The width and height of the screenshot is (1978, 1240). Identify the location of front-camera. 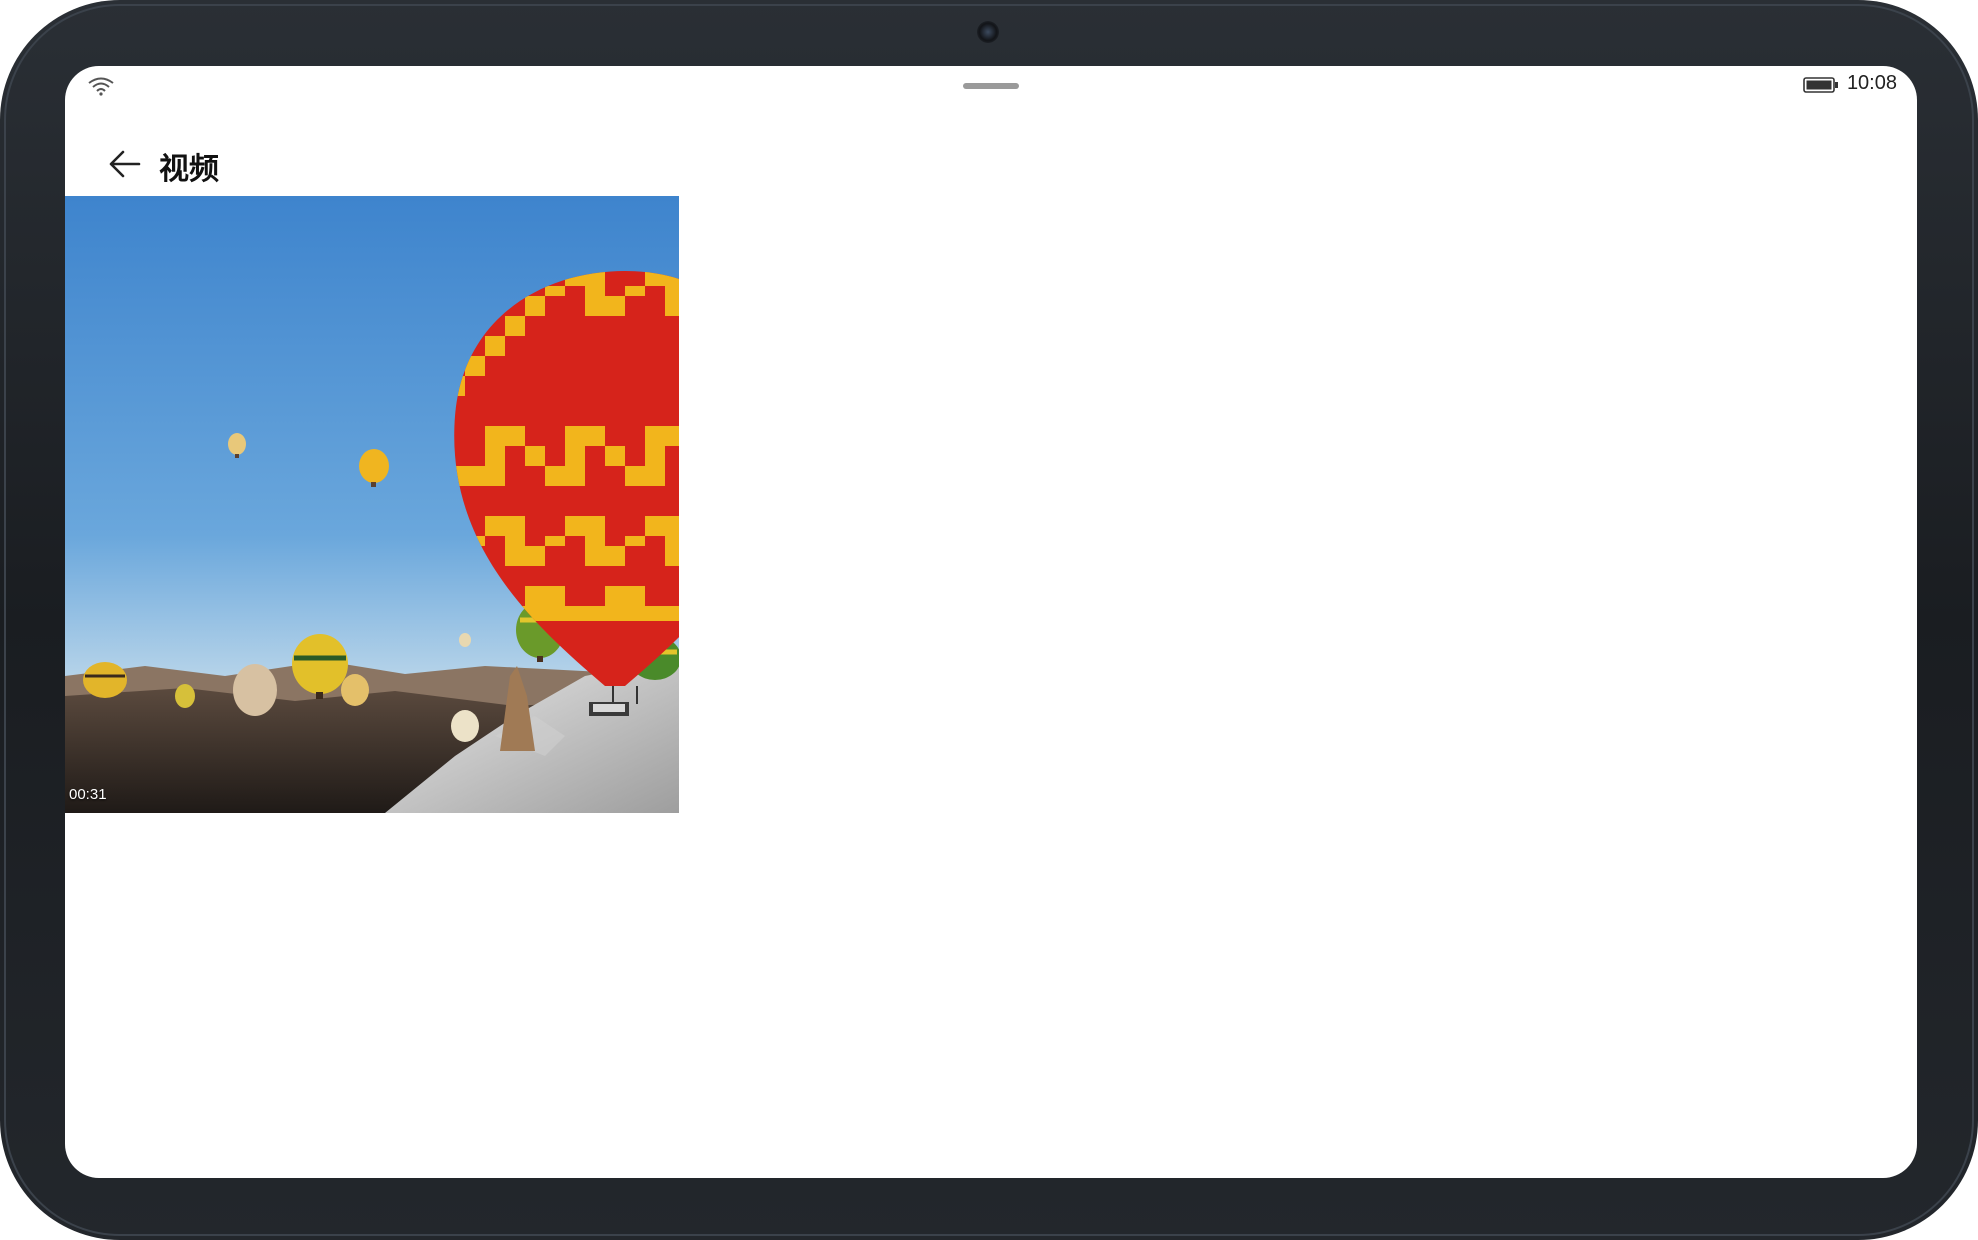
(988, 32).